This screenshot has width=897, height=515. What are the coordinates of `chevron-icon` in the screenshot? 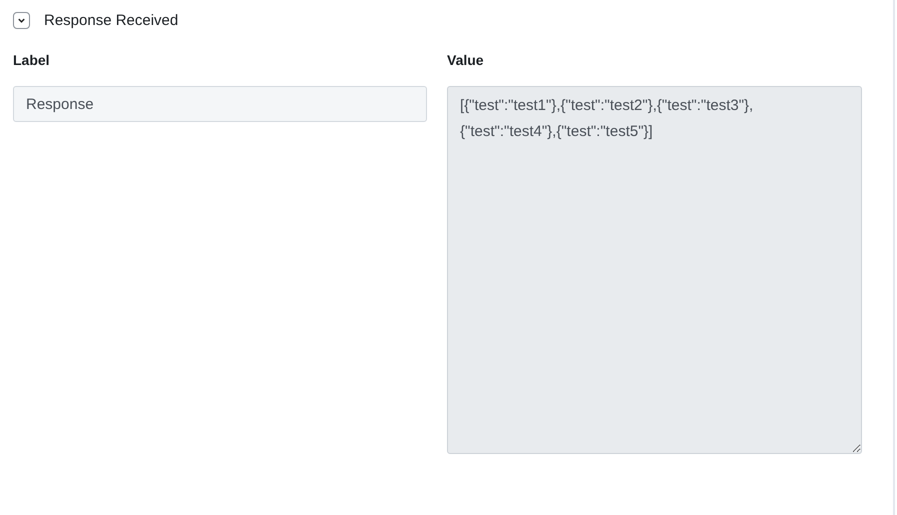 It's located at (21, 20).